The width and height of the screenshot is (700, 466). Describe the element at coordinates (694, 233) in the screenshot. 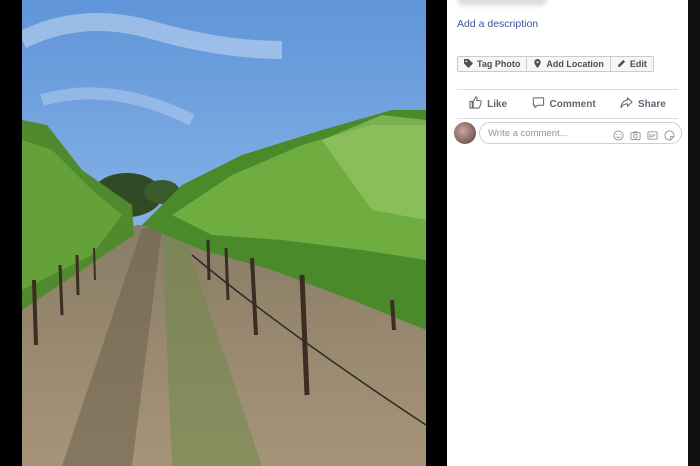

I see `window-edge` at that location.